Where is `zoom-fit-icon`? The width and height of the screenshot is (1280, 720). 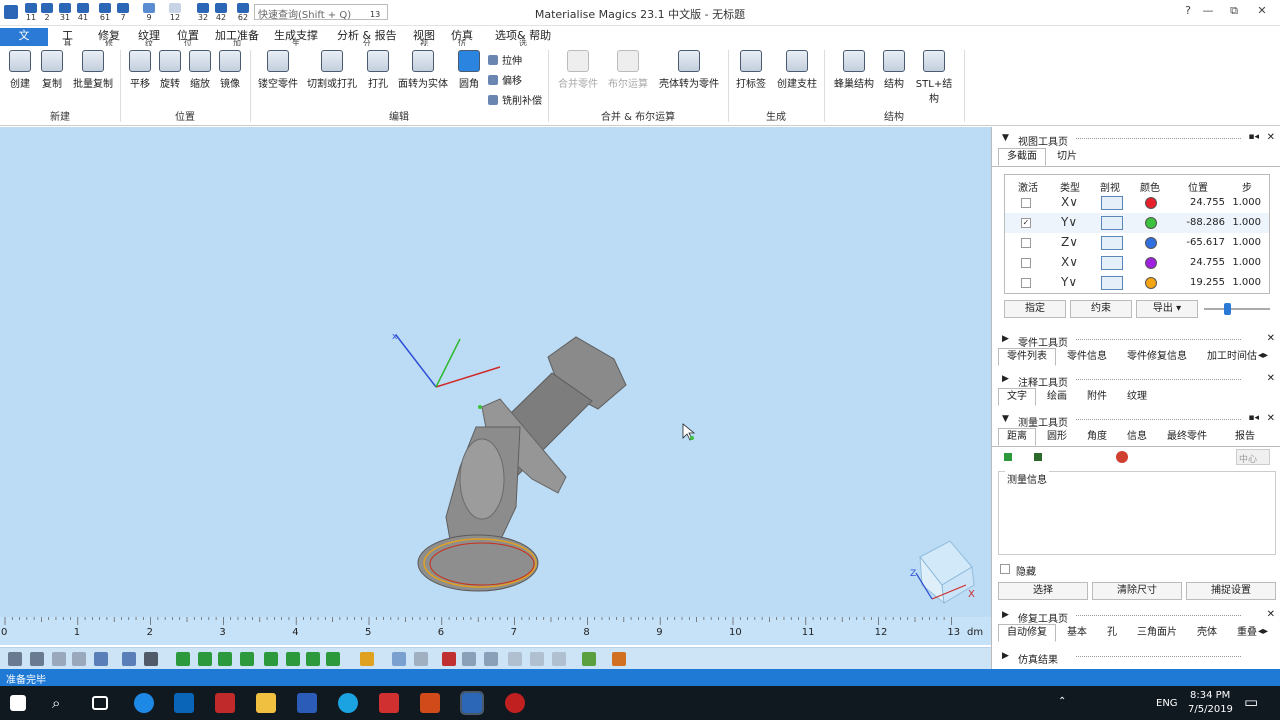 zoom-fit-icon is located at coordinates (79, 659).